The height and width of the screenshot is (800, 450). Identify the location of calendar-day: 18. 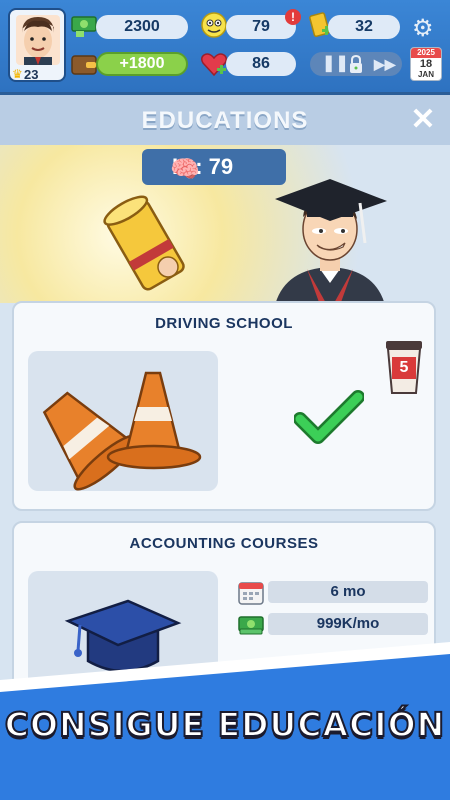
(426, 64).